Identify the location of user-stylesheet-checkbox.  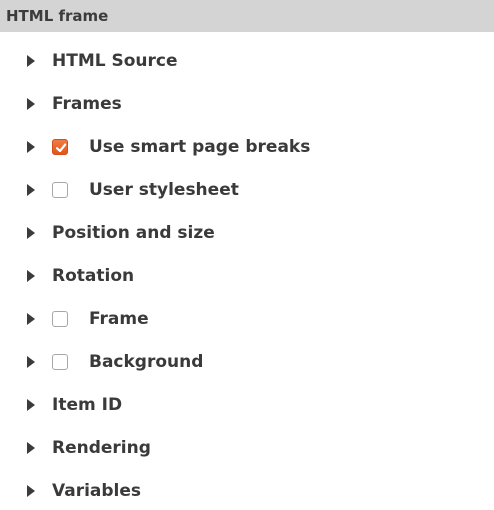
(60, 189).